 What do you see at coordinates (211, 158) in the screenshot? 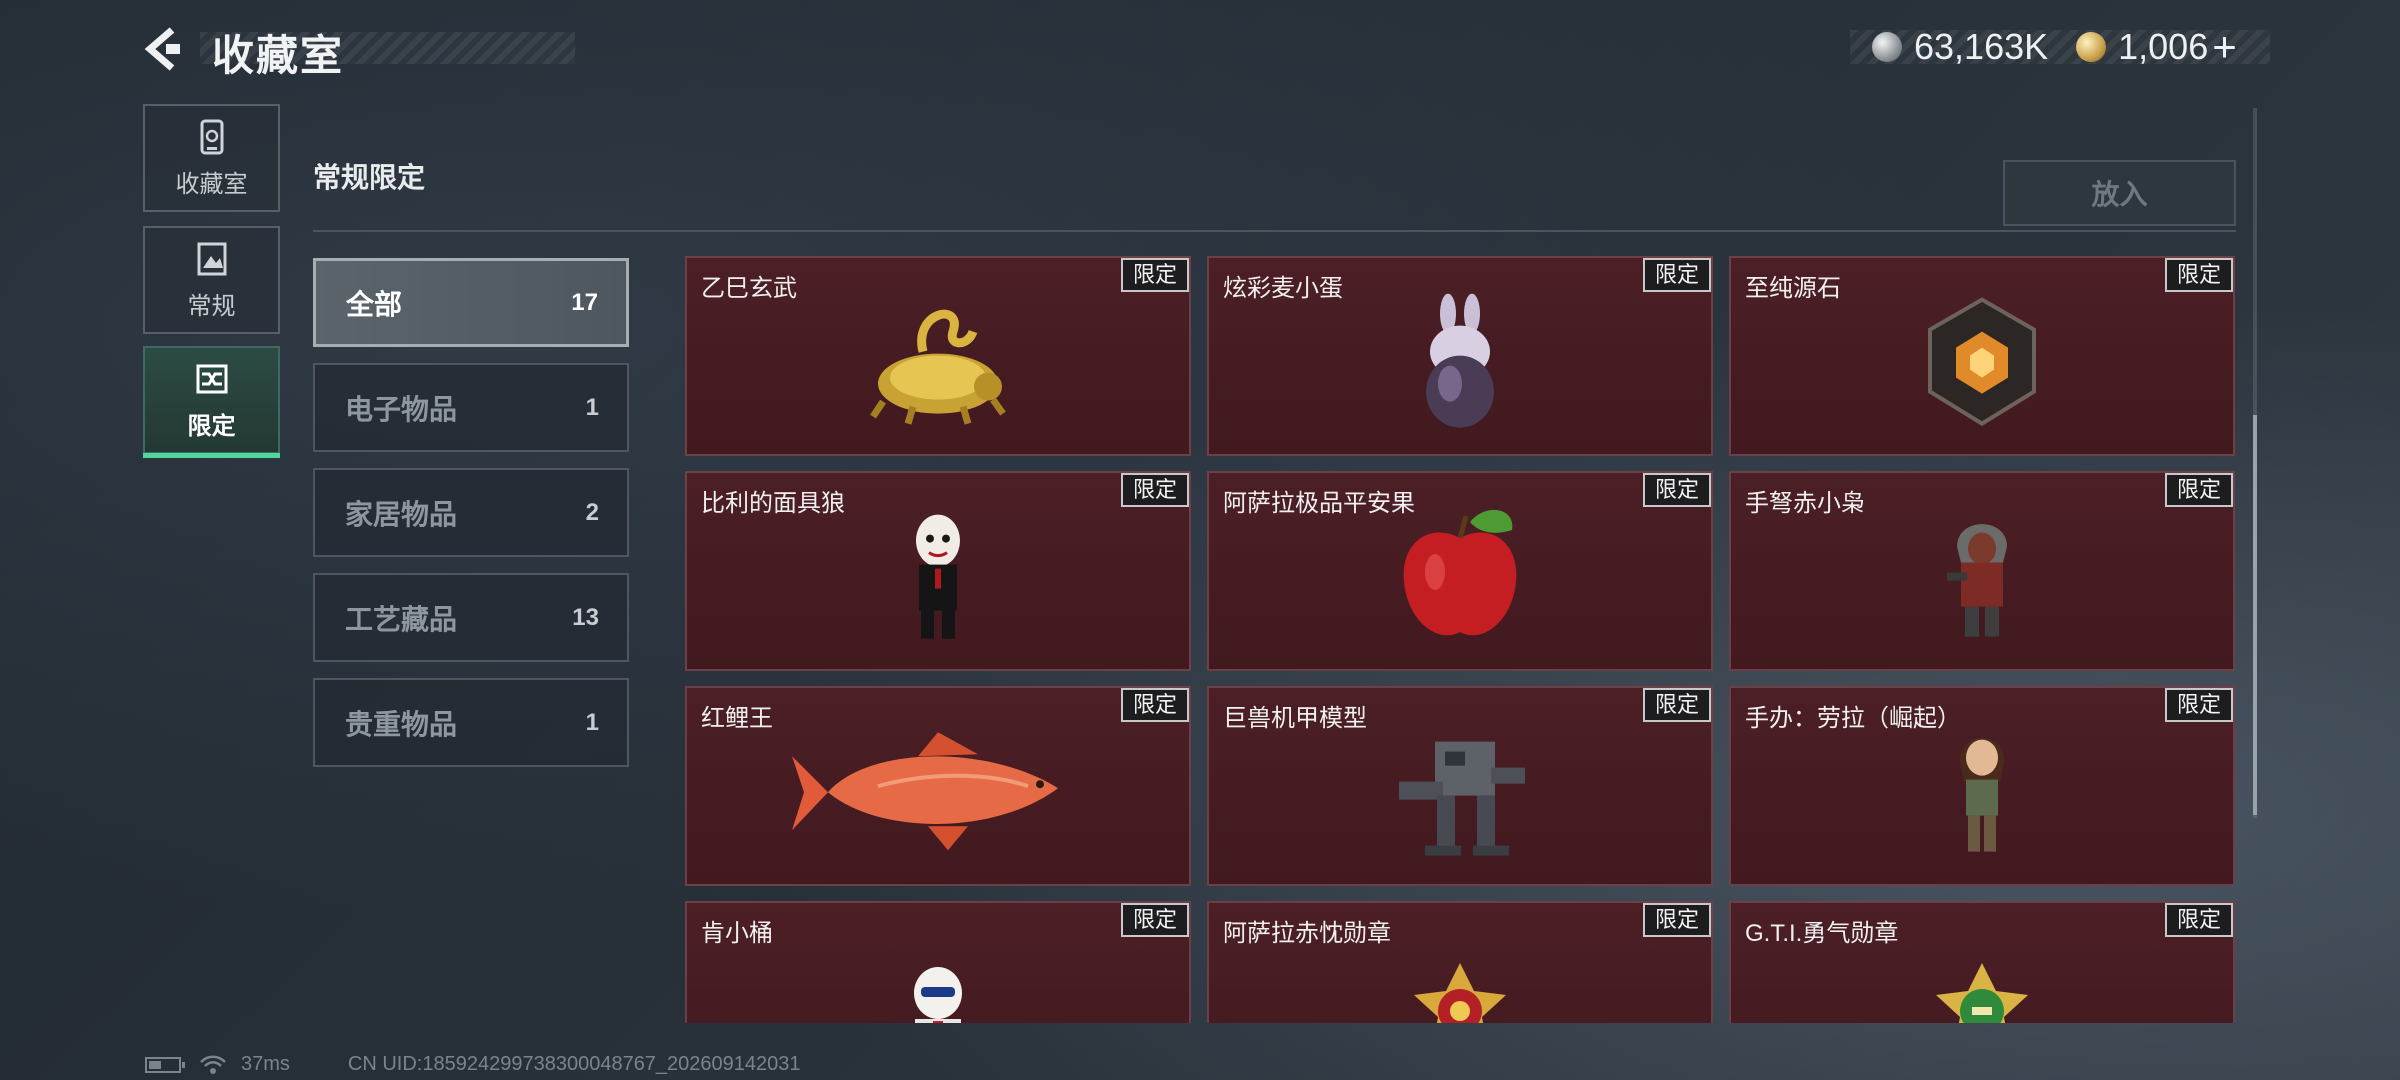
I see `sidebar-item-collection-room: 收藏室` at bounding box center [211, 158].